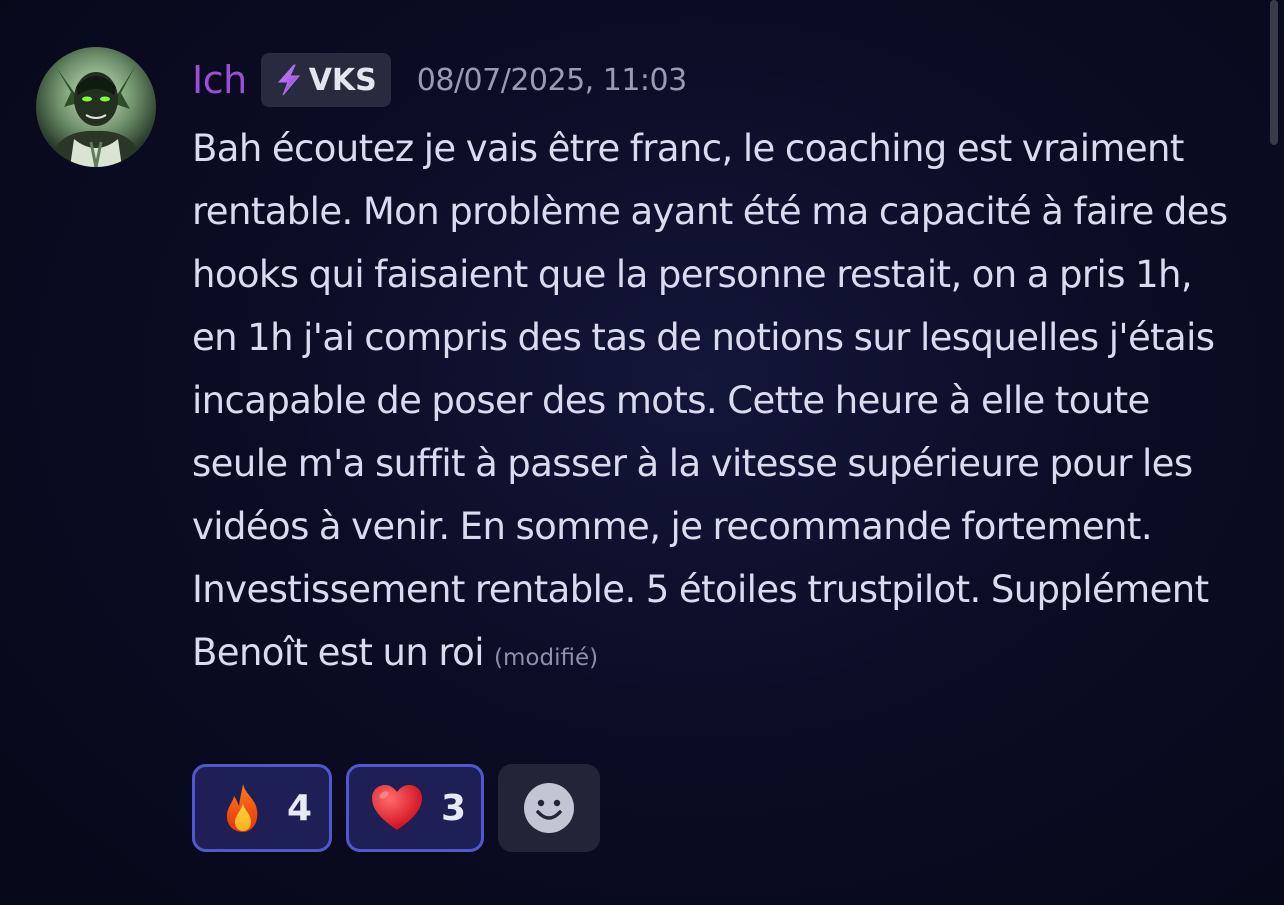 This screenshot has height=905, width=1284. I want to click on avatar-image, so click(96, 107).